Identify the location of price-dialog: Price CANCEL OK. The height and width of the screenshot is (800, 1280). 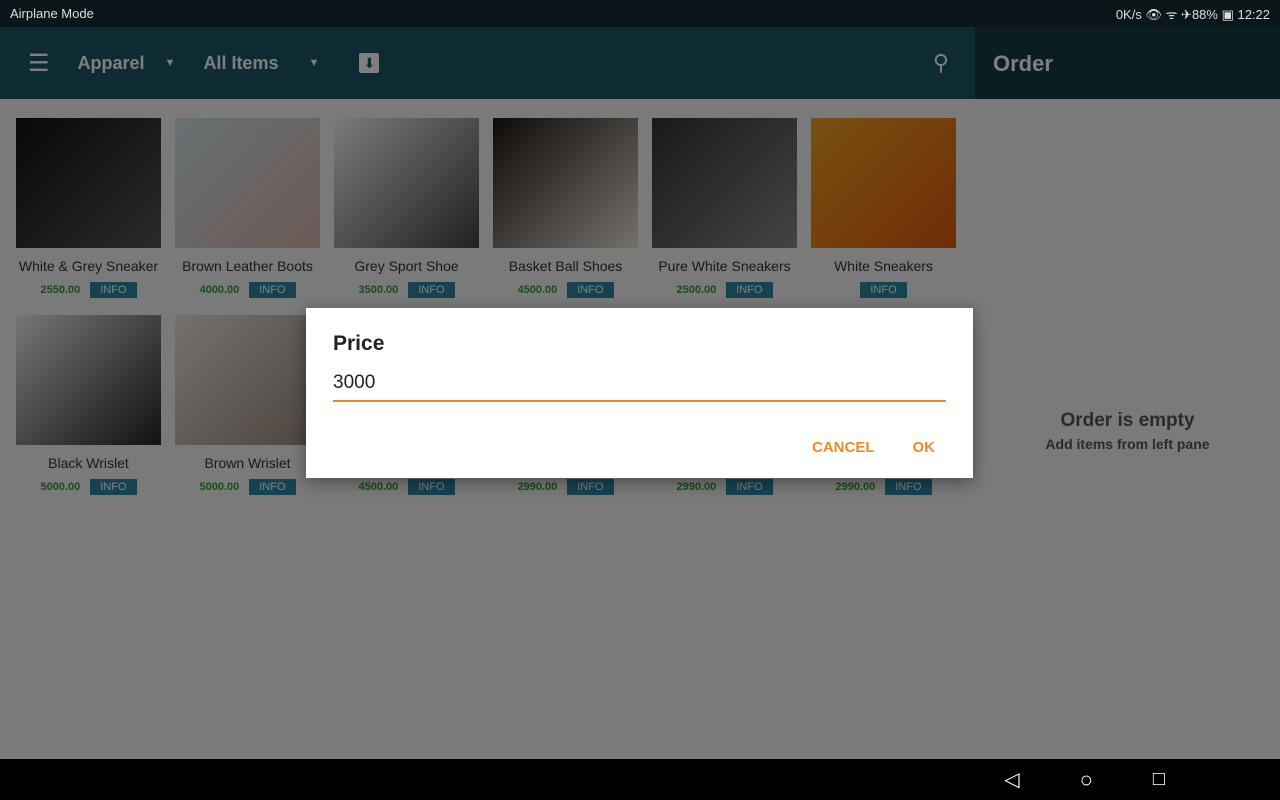
(639, 393).